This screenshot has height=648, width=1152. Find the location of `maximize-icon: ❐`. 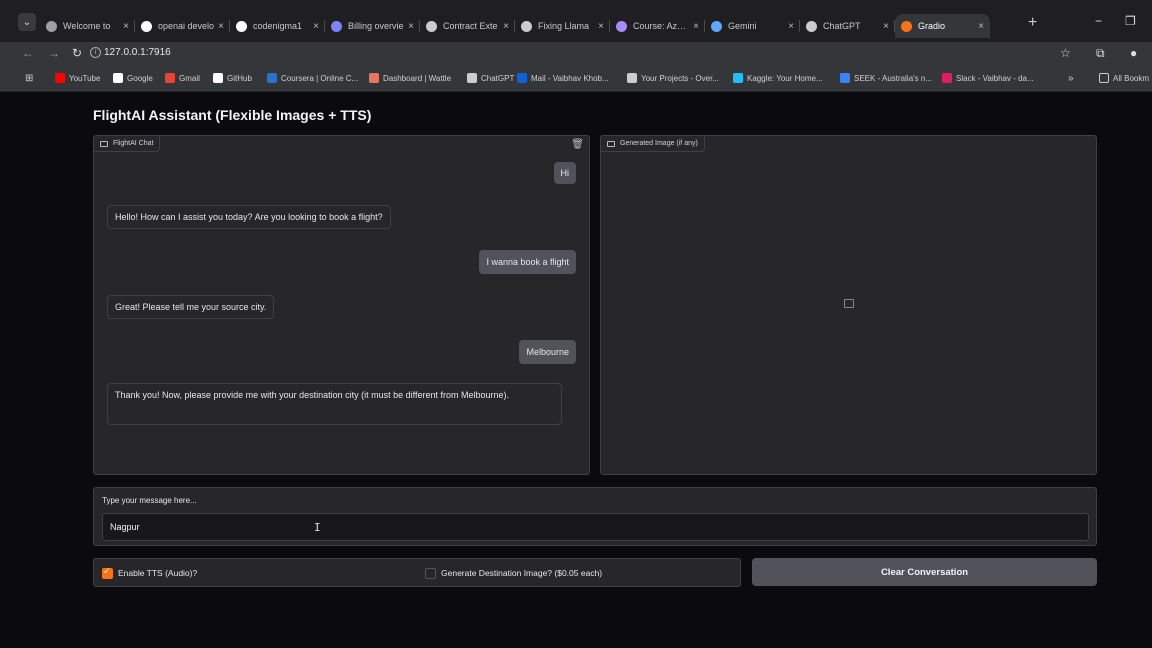

maximize-icon: ❐ is located at coordinates (1130, 21).